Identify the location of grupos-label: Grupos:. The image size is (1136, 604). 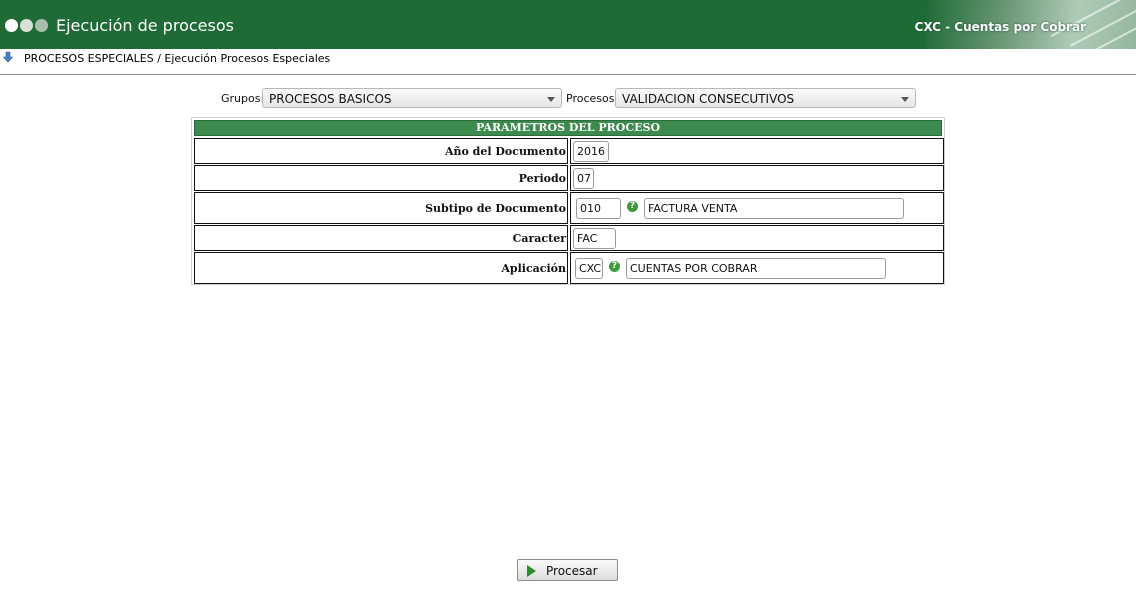
(243, 98).